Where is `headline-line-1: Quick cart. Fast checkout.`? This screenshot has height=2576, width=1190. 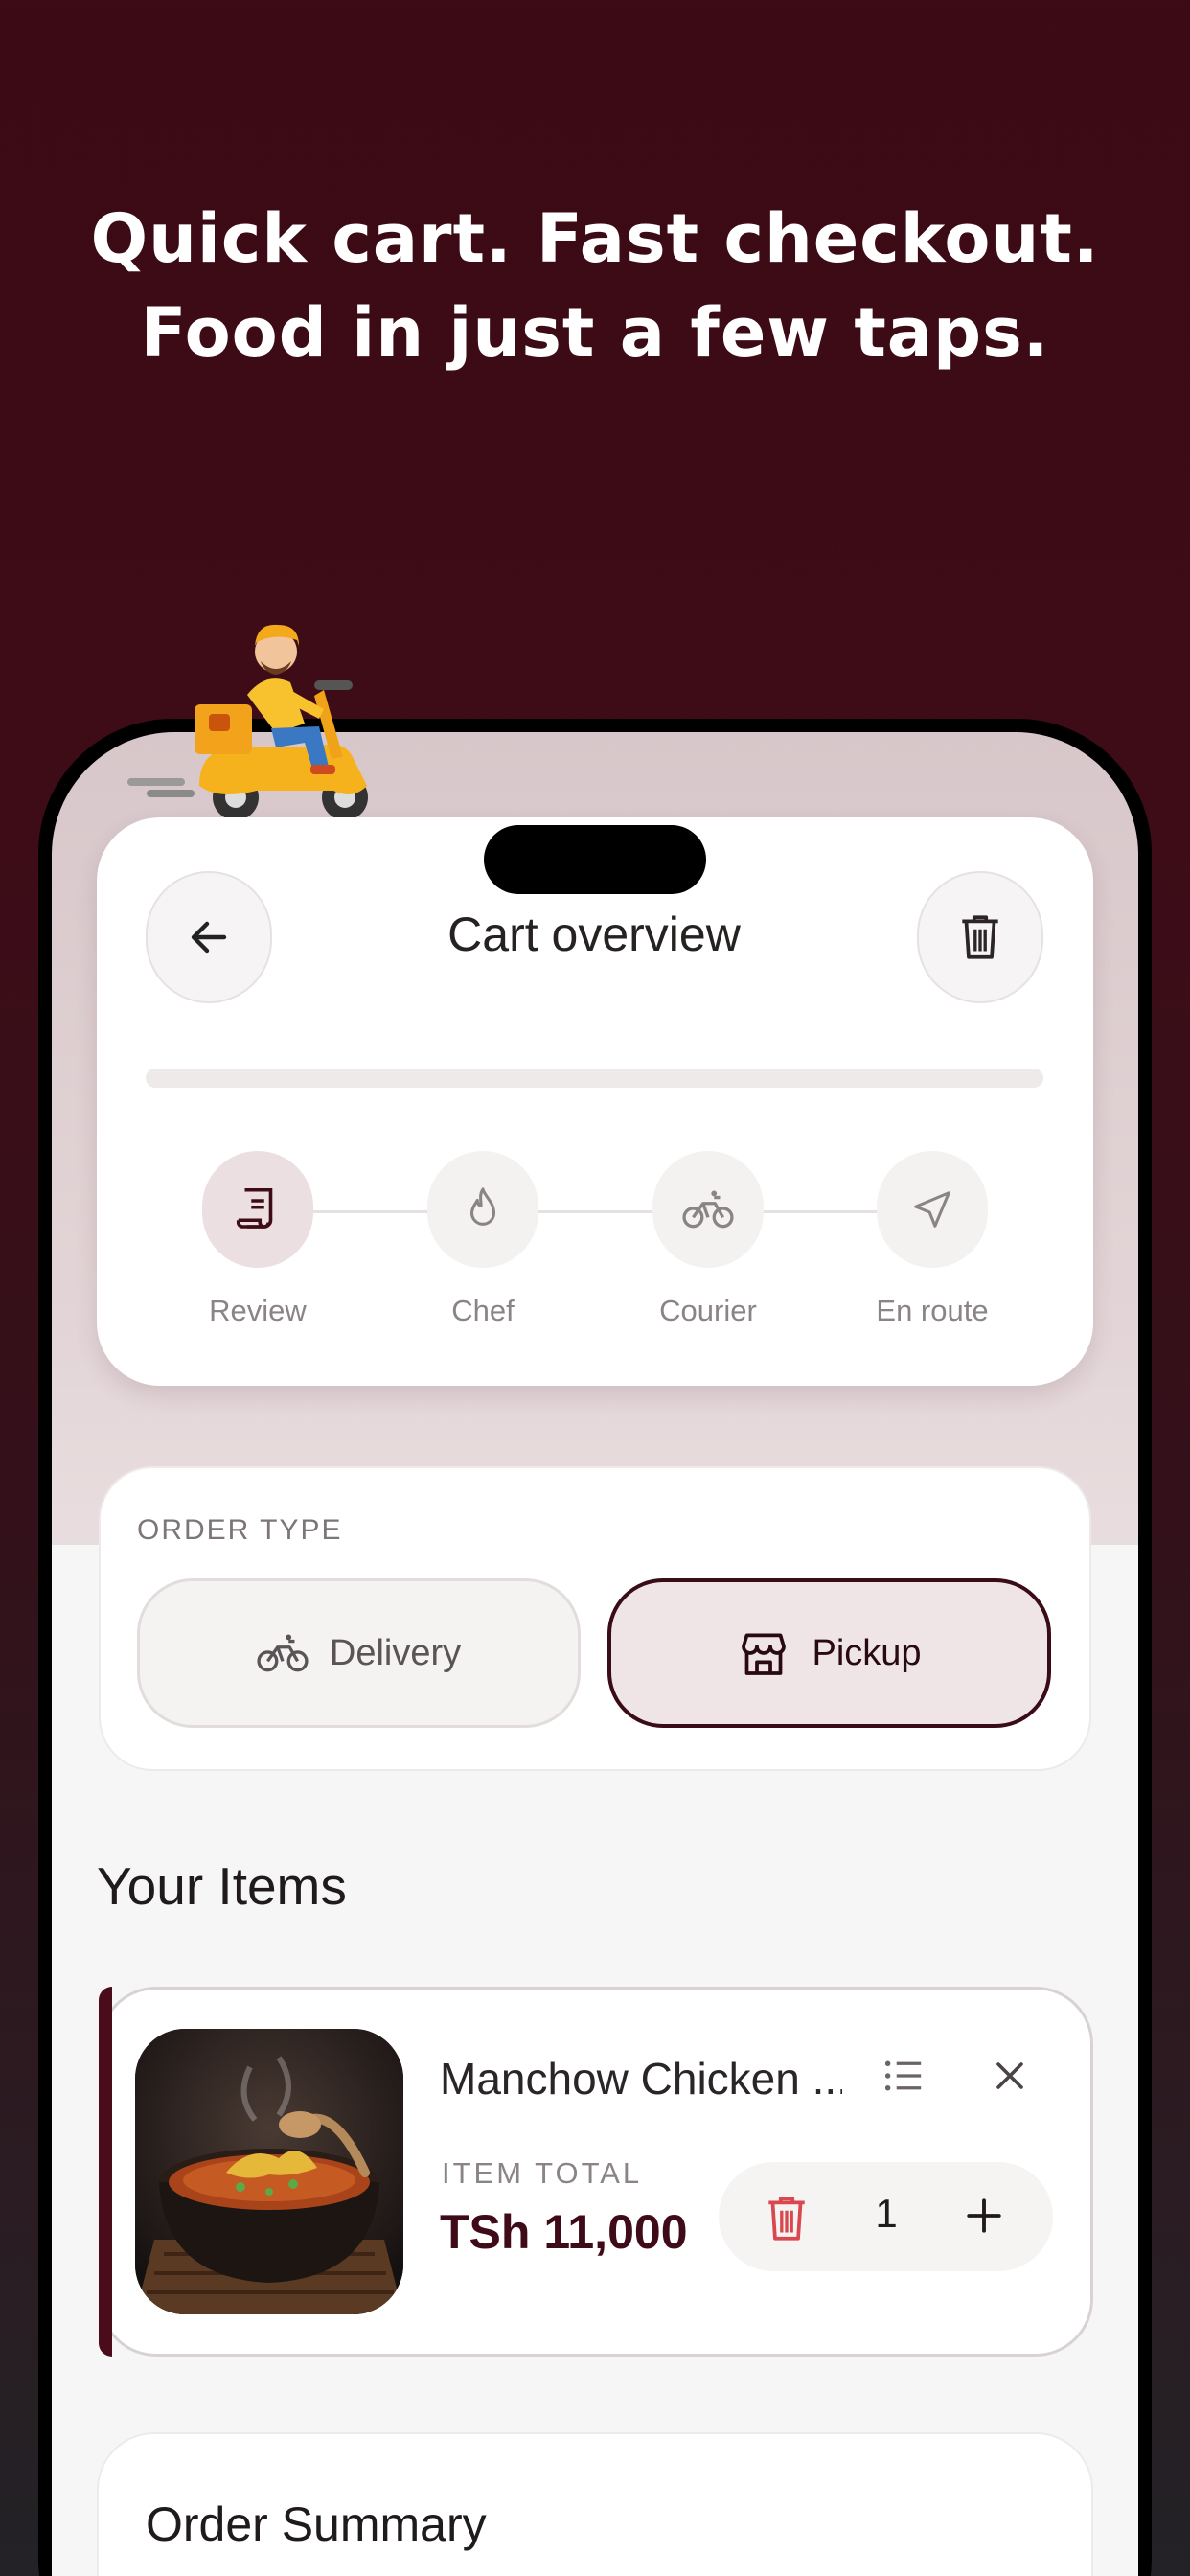 headline-line-1: Quick cart. Fast checkout. is located at coordinates (595, 238).